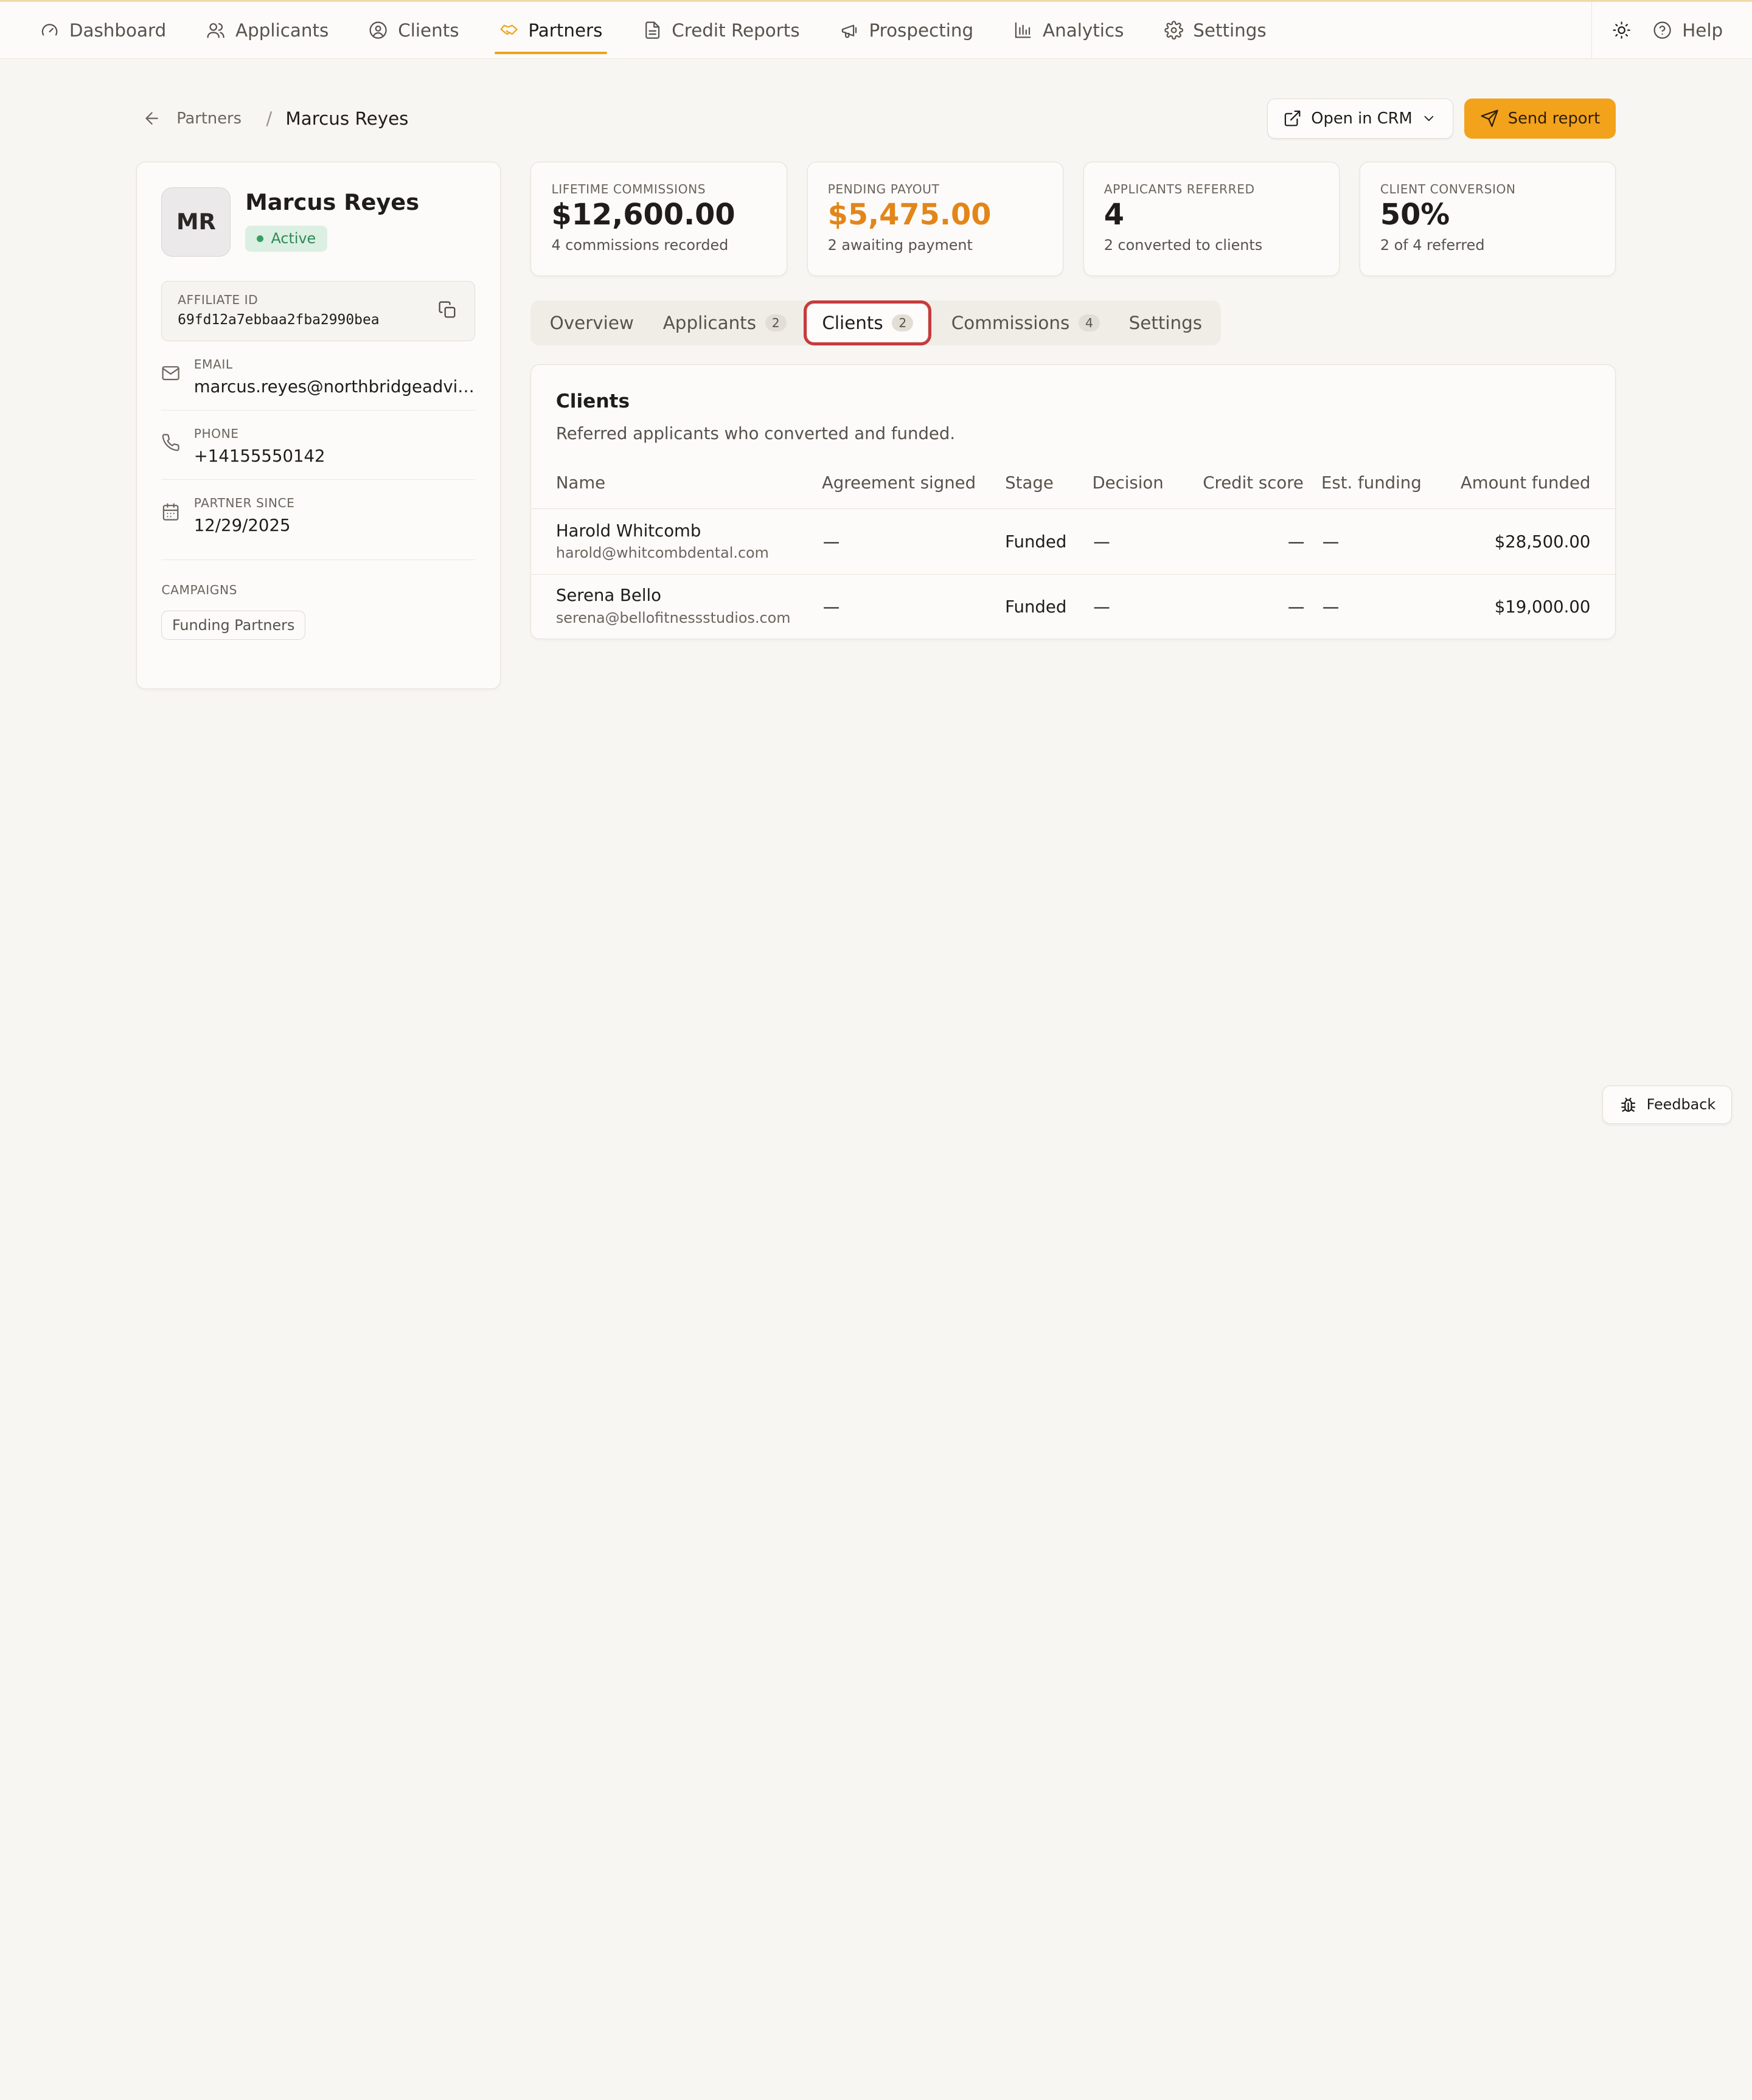  What do you see at coordinates (335, 456) in the screenshot?
I see `phone-value: +14155550142` at bounding box center [335, 456].